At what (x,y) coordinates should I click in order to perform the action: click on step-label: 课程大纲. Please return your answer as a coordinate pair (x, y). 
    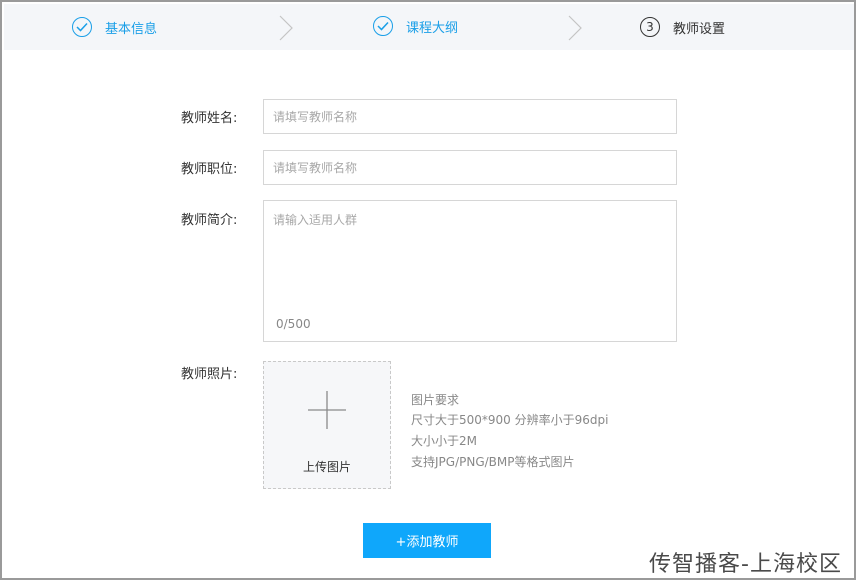
    Looking at the image, I should click on (432, 28).